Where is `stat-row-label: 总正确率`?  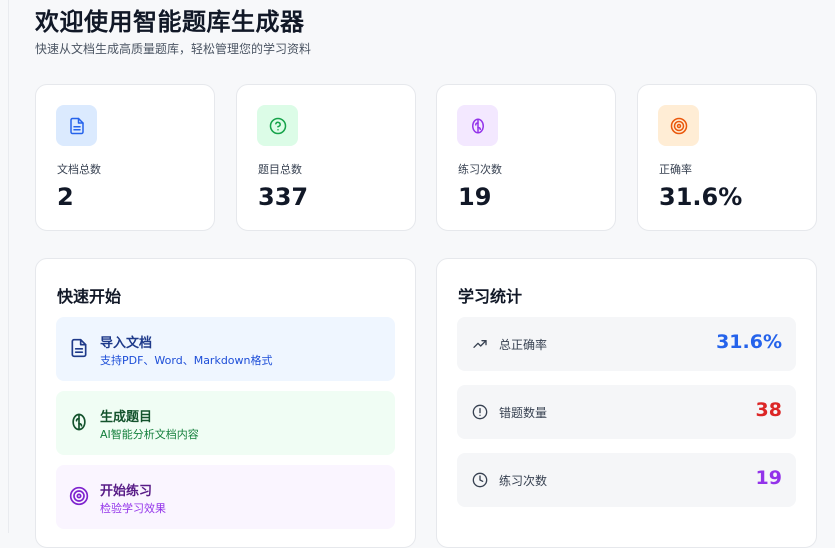
stat-row-label: 总正确率 is located at coordinates (523, 345).